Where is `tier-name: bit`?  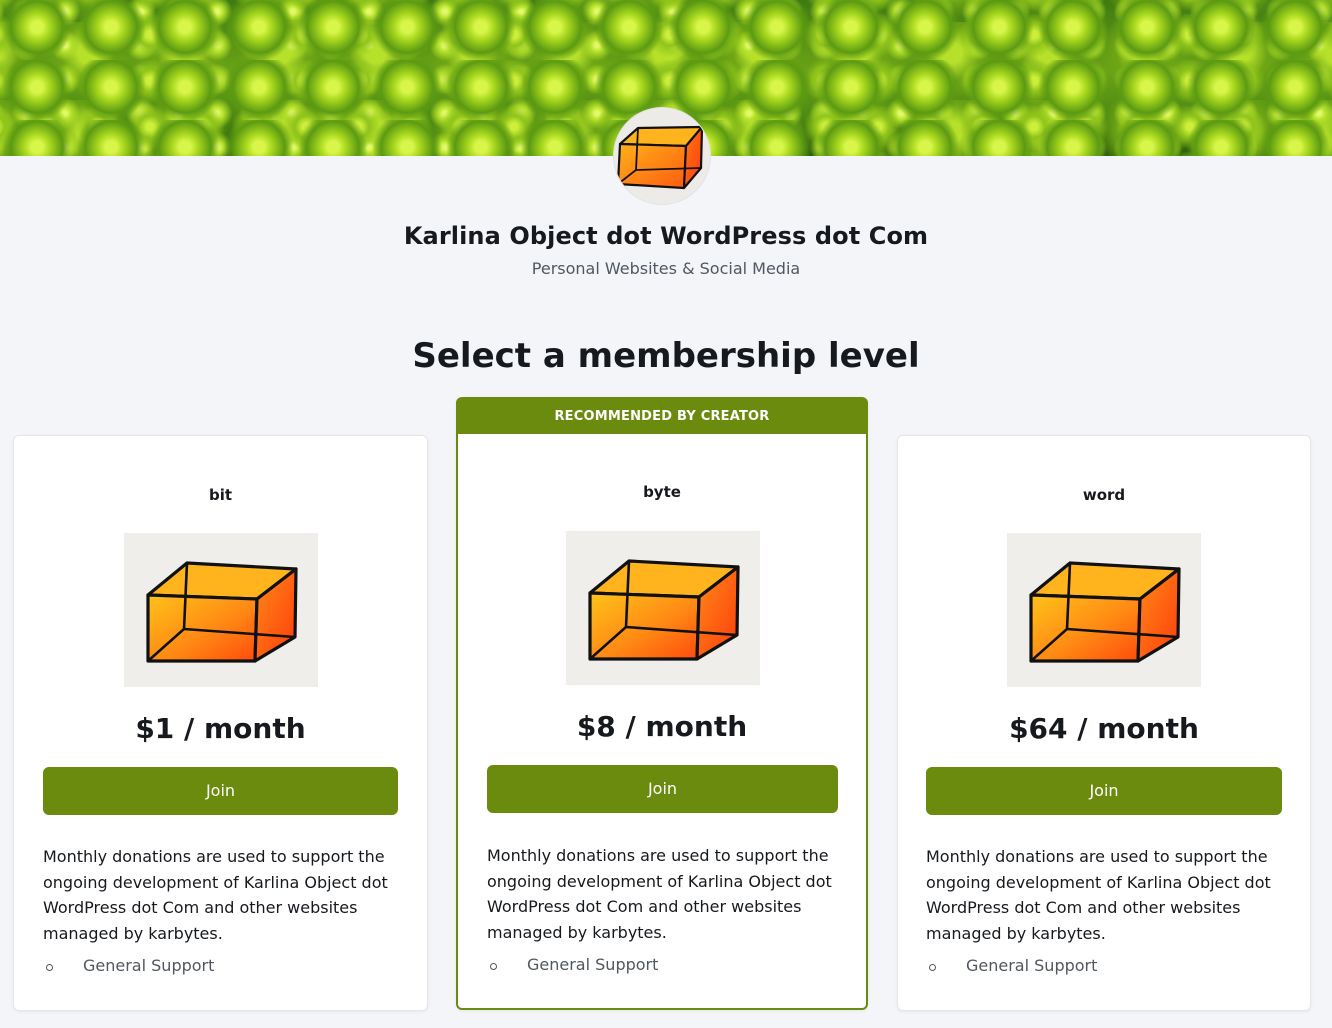 tier-name: bit is located at coordinates (220, 495).